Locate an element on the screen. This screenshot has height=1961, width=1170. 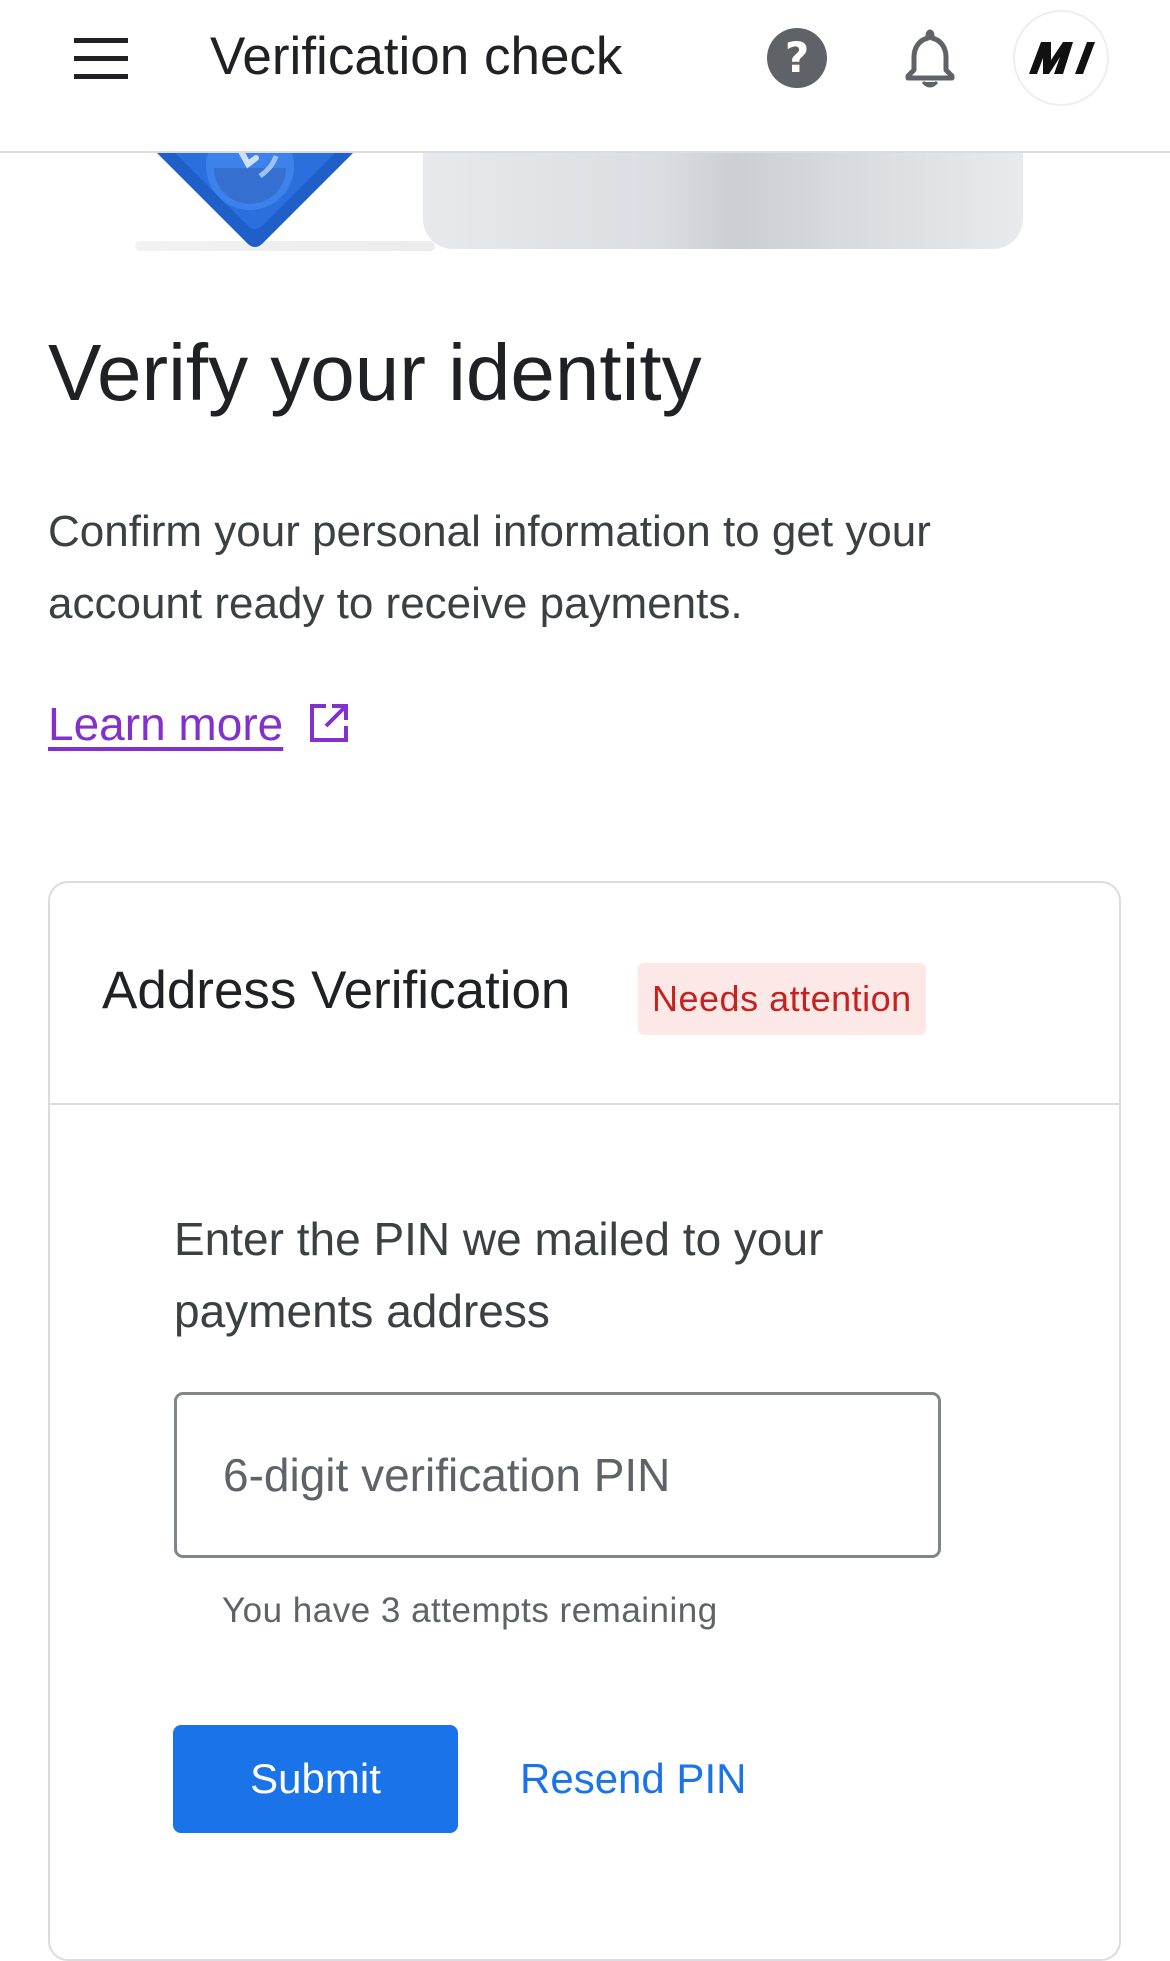
card-title: Address Verification is located at coordinates (336, 990).